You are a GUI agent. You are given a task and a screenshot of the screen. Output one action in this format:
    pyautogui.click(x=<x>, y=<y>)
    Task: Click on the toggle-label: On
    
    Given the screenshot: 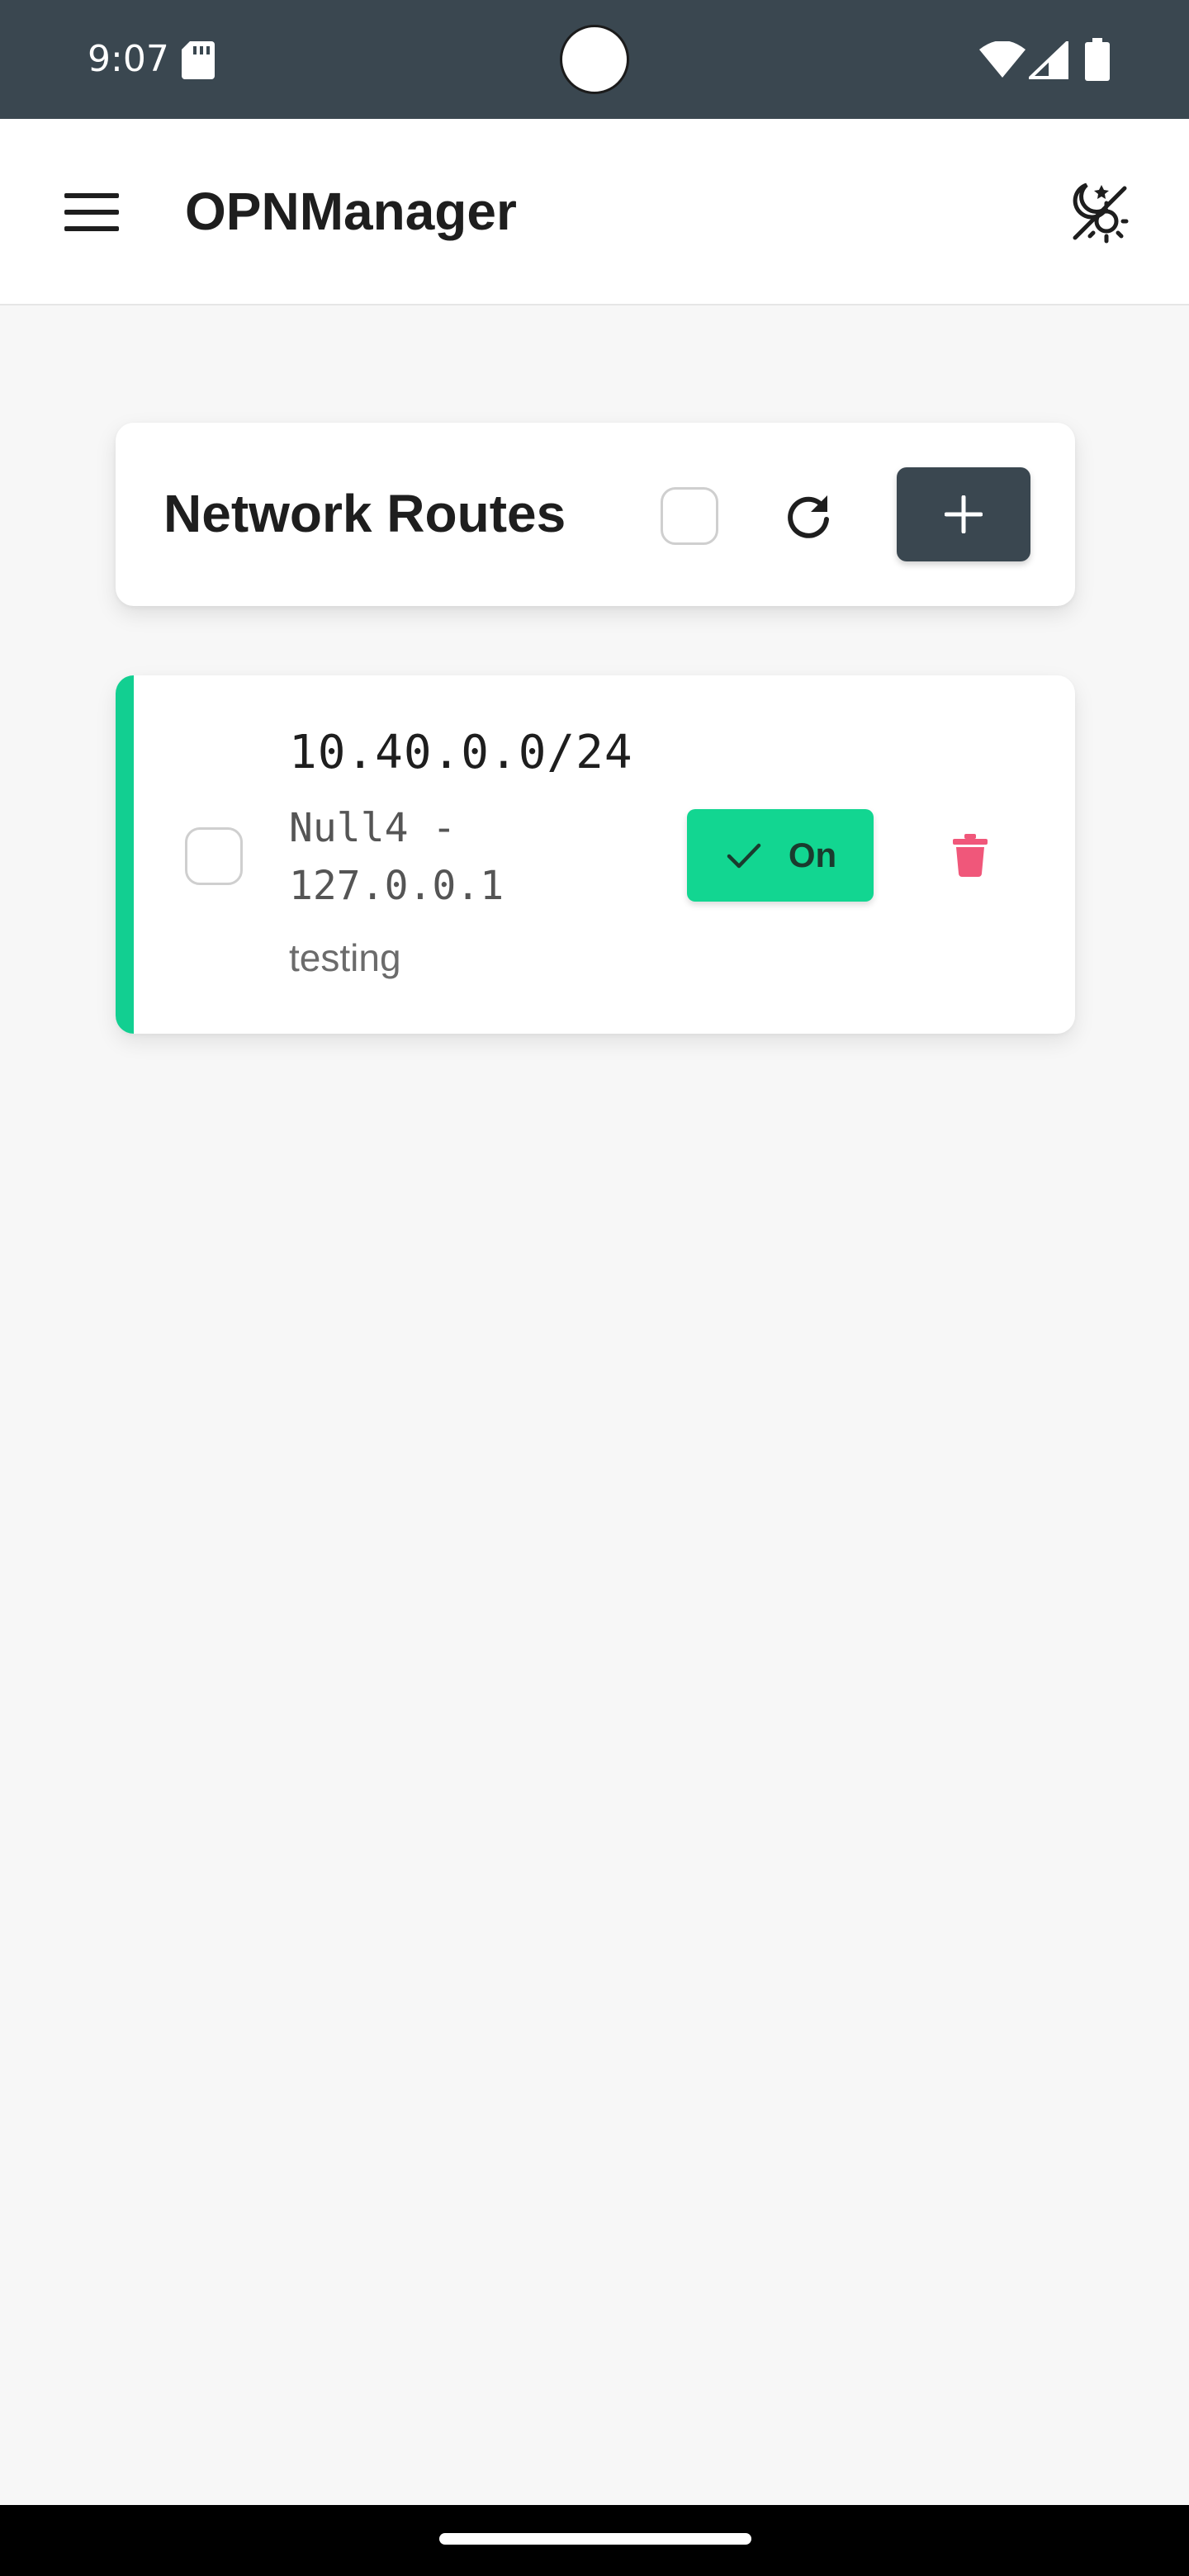 What is the action you would take?
    pyautogui.click(x=812, y=855)
    